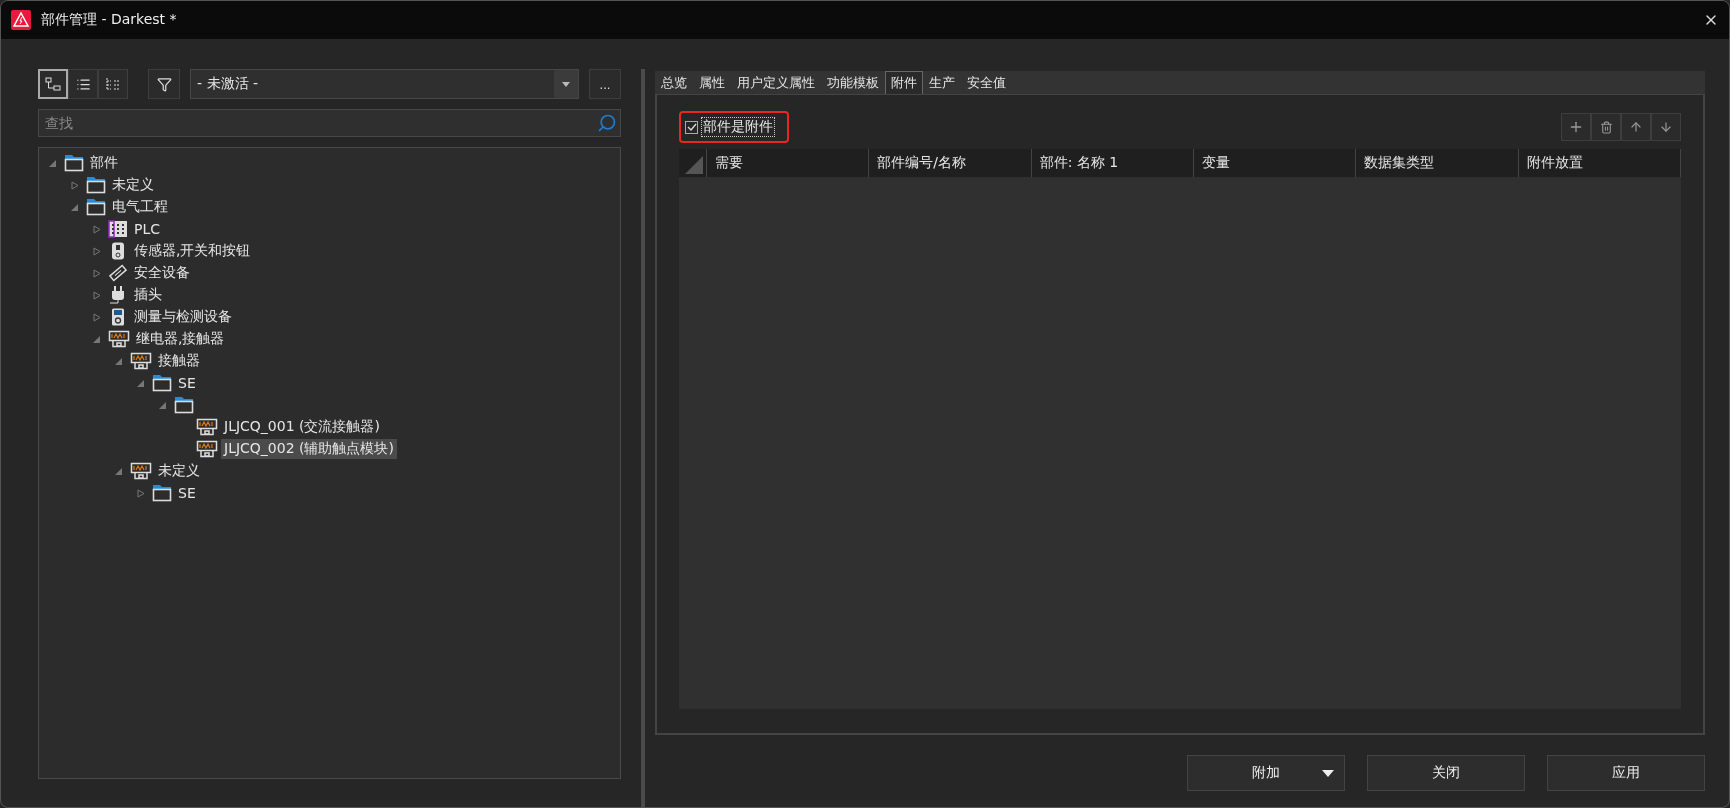 Image resolution: width=1730 pixels, height=808 pixels. Describe the element at coordinates (691, 127) in the screenshot. I see `checkbox` at that location.